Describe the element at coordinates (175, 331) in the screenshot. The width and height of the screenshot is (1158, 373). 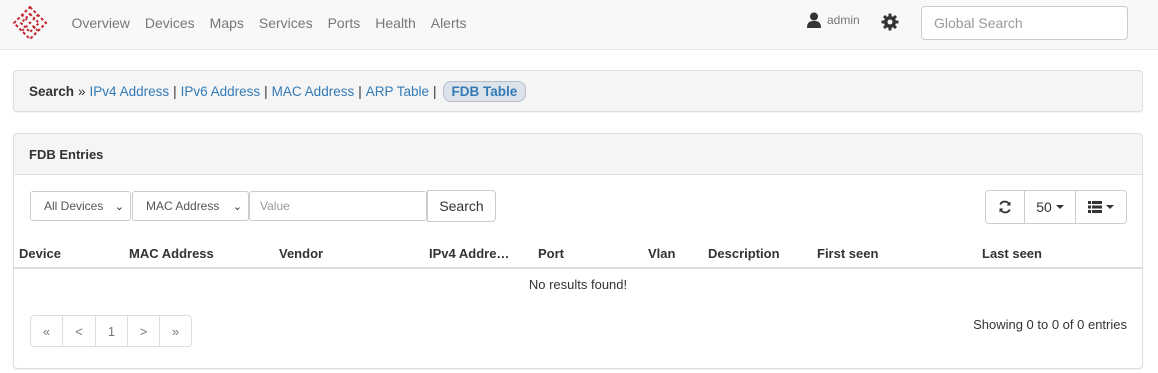
I see `page-last-button: »` at that location.